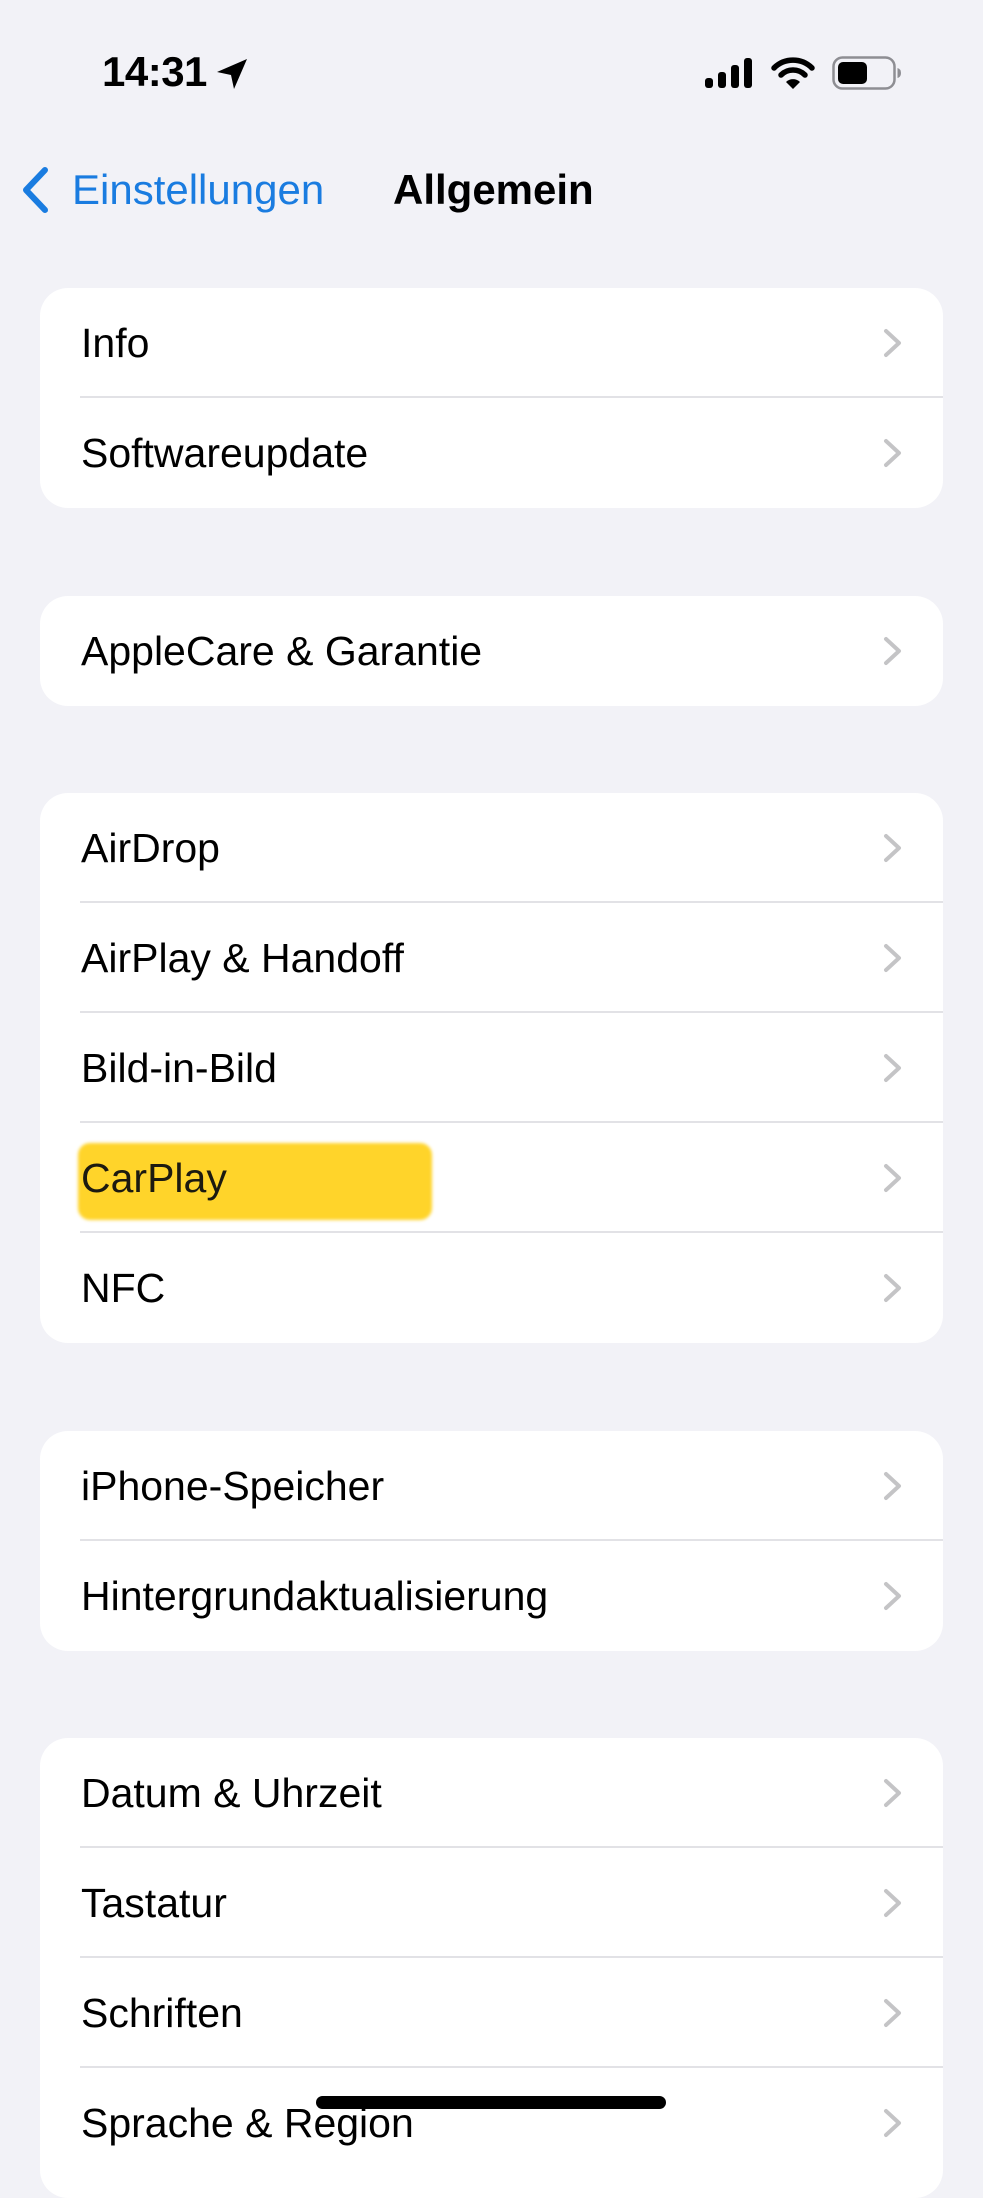 This screenshot has height=2198, width=983. What do you see at coordinates (242, 958) in the screenshot?
I see `list-item-label: AirPlay & Handoff` at bounding box center [242, 958].